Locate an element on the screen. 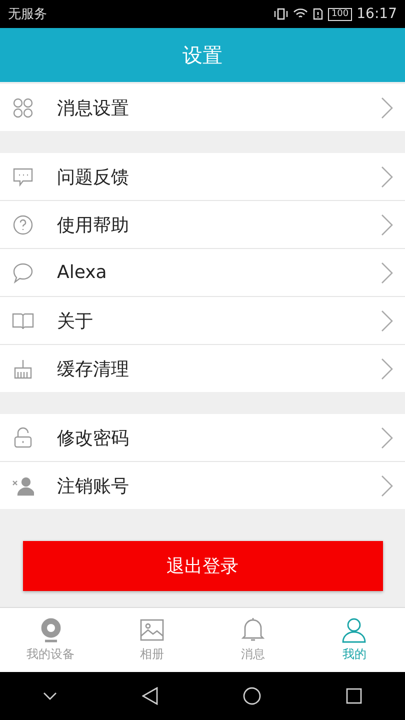 The image size is (405, 720). tab-label: 相册 is located at coordinates (152, 654).